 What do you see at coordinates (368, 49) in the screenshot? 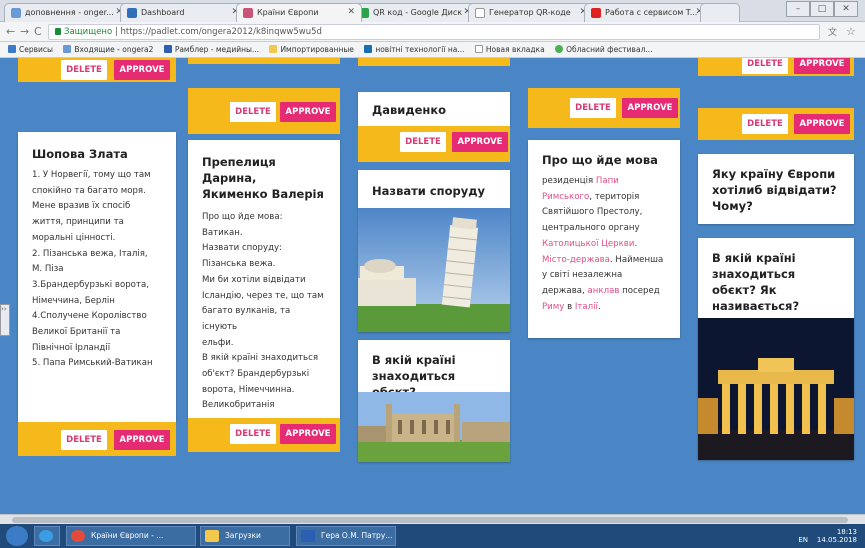
I see `linkedin-icon` at bounding box center [368, 49].